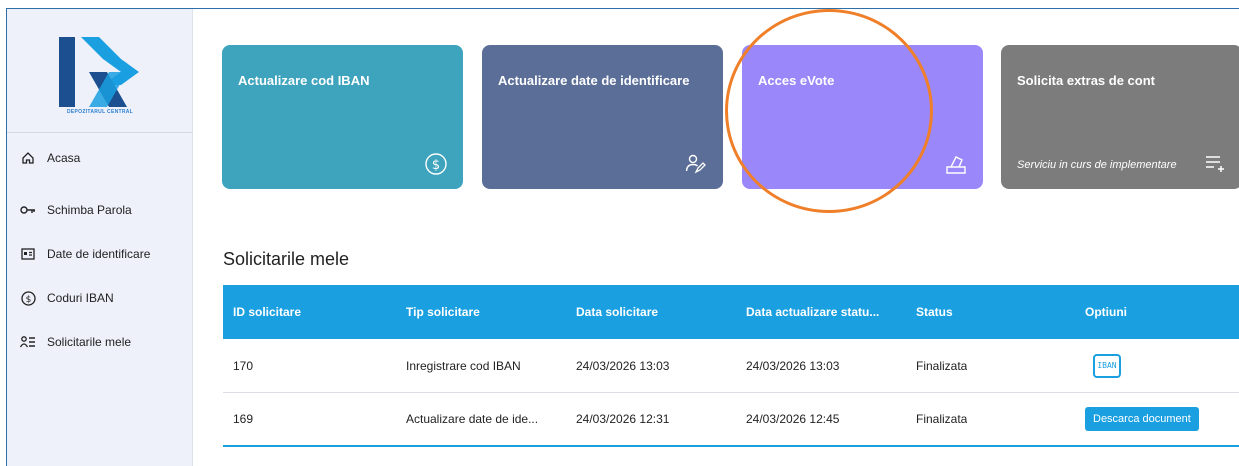 The image size is (1239, 466). What do you see at coordinates (100, 112) in the screenshot?
I see `logo-text: DEPOZITARUL CENTRAL` at bounding box center [100, 112].